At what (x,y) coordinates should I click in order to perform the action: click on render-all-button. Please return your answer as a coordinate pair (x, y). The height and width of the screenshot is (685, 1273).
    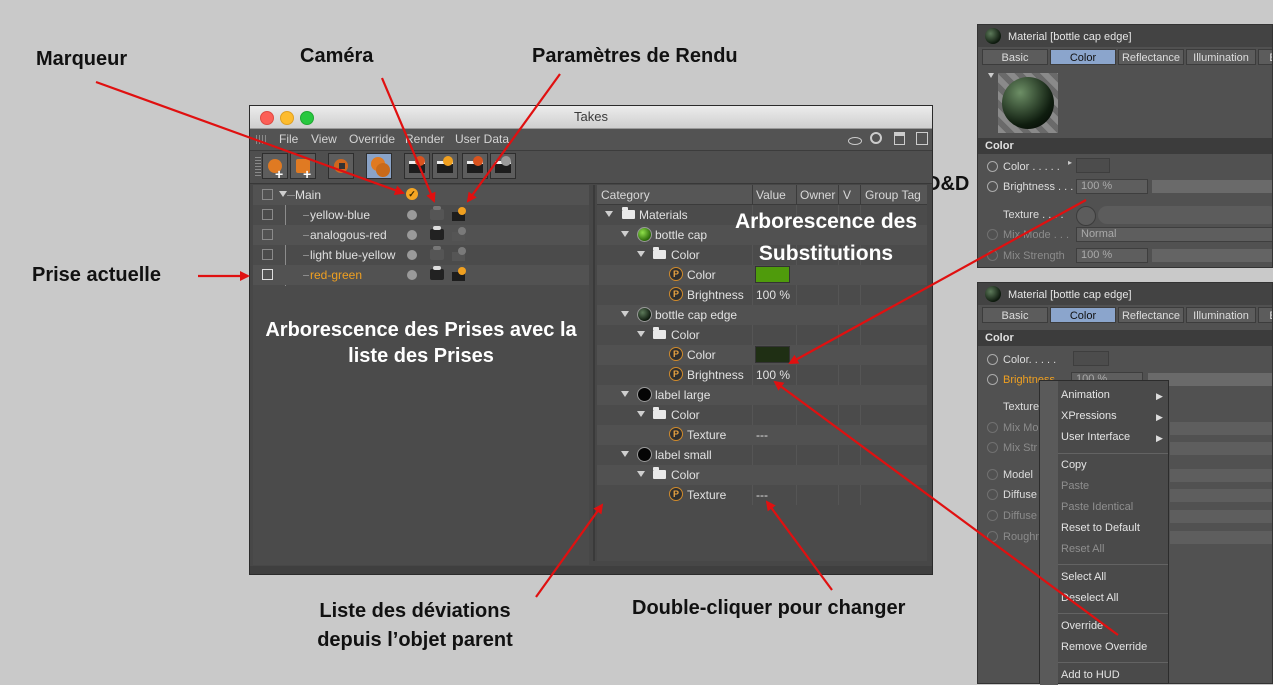
    Looking at the image, I should click on (445, 166).